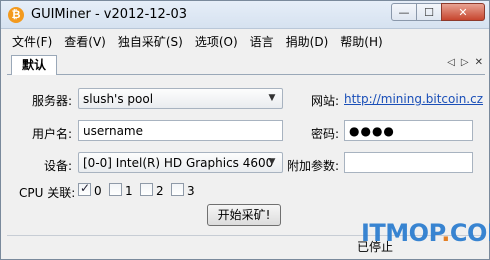 Image resolution: width=490 pixels, height=260 pixels. What do you see at coordinates (325, 134) in the screenshot?
I see `password-label: 密码:` at bounding box center [325, 134].